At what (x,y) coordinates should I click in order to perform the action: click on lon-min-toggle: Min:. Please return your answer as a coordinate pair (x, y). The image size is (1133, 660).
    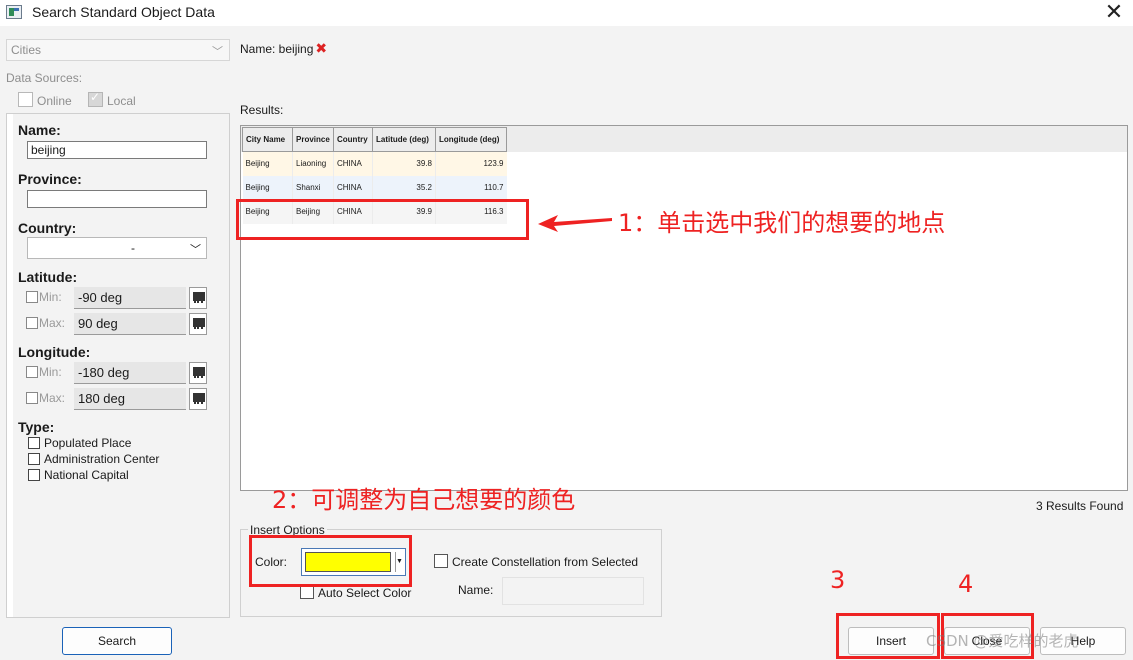
    Looking at the image, I should click on (44, 372).